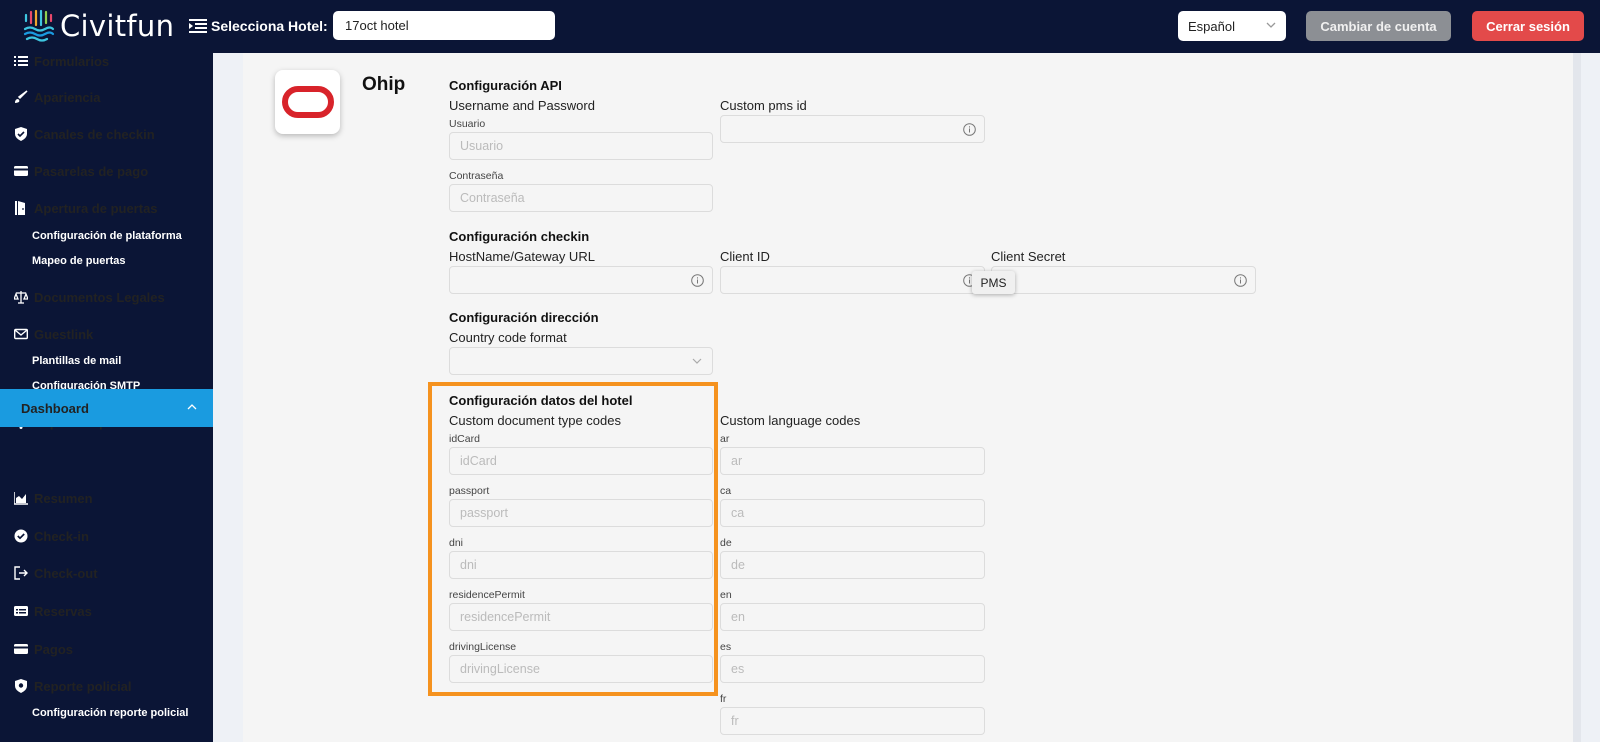 This screenshot has height=742, width=1600. Describe the element at coordinates (96, 208) in the screenshot. I see `sidebar-item-label: Apertura de puertas` at that location.